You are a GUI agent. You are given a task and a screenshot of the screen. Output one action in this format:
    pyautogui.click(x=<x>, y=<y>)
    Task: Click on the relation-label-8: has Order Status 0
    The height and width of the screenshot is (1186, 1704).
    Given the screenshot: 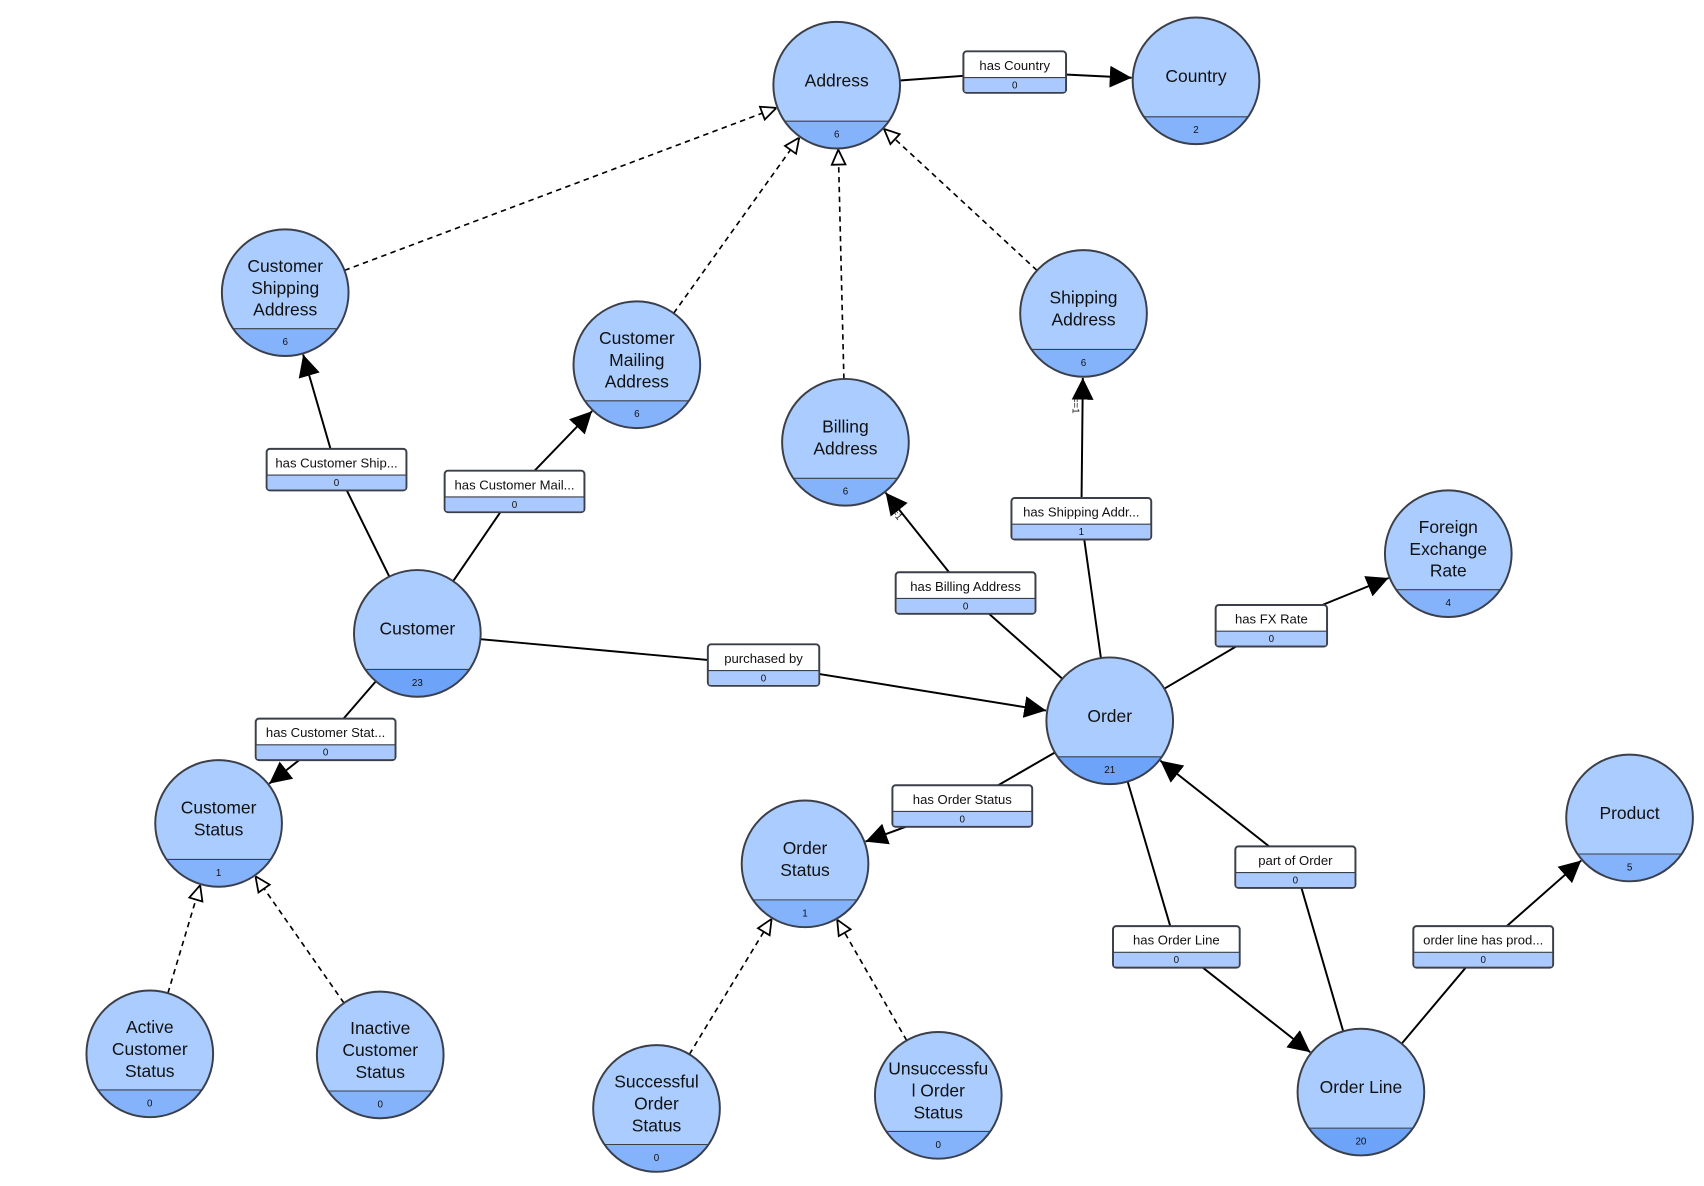 What is the action you would take?
    pyautogui.click(x=962, y=806)
    